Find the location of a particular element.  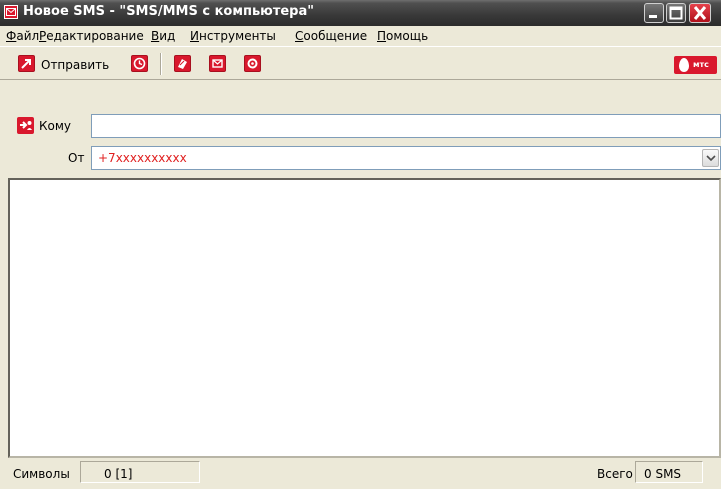

clock-icon is located at coordinates (139, 63).